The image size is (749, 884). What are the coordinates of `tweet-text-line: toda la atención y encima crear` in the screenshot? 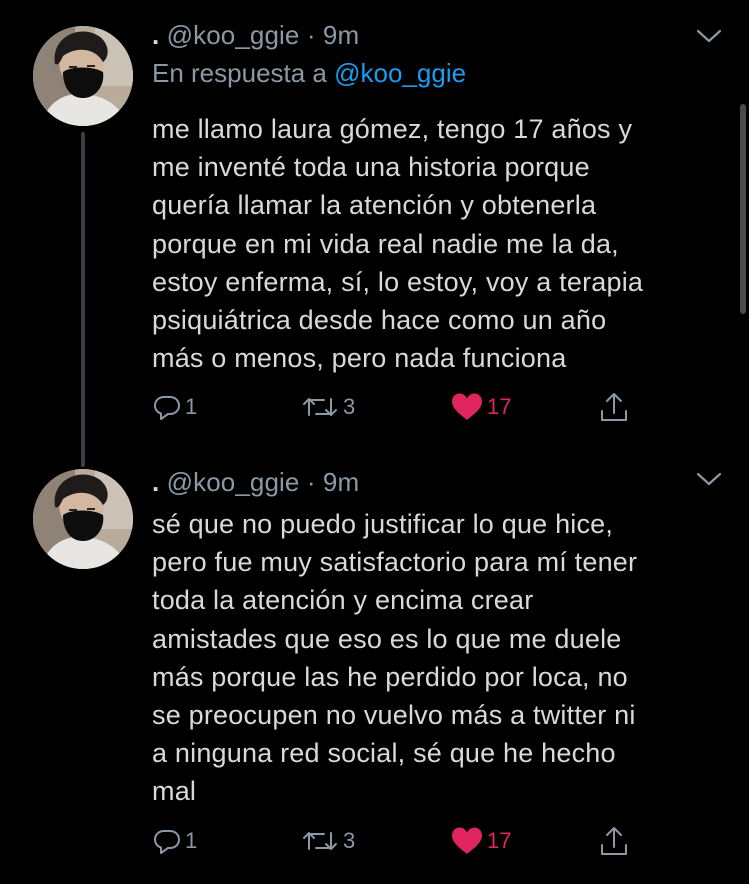 It's located at (343, 600).